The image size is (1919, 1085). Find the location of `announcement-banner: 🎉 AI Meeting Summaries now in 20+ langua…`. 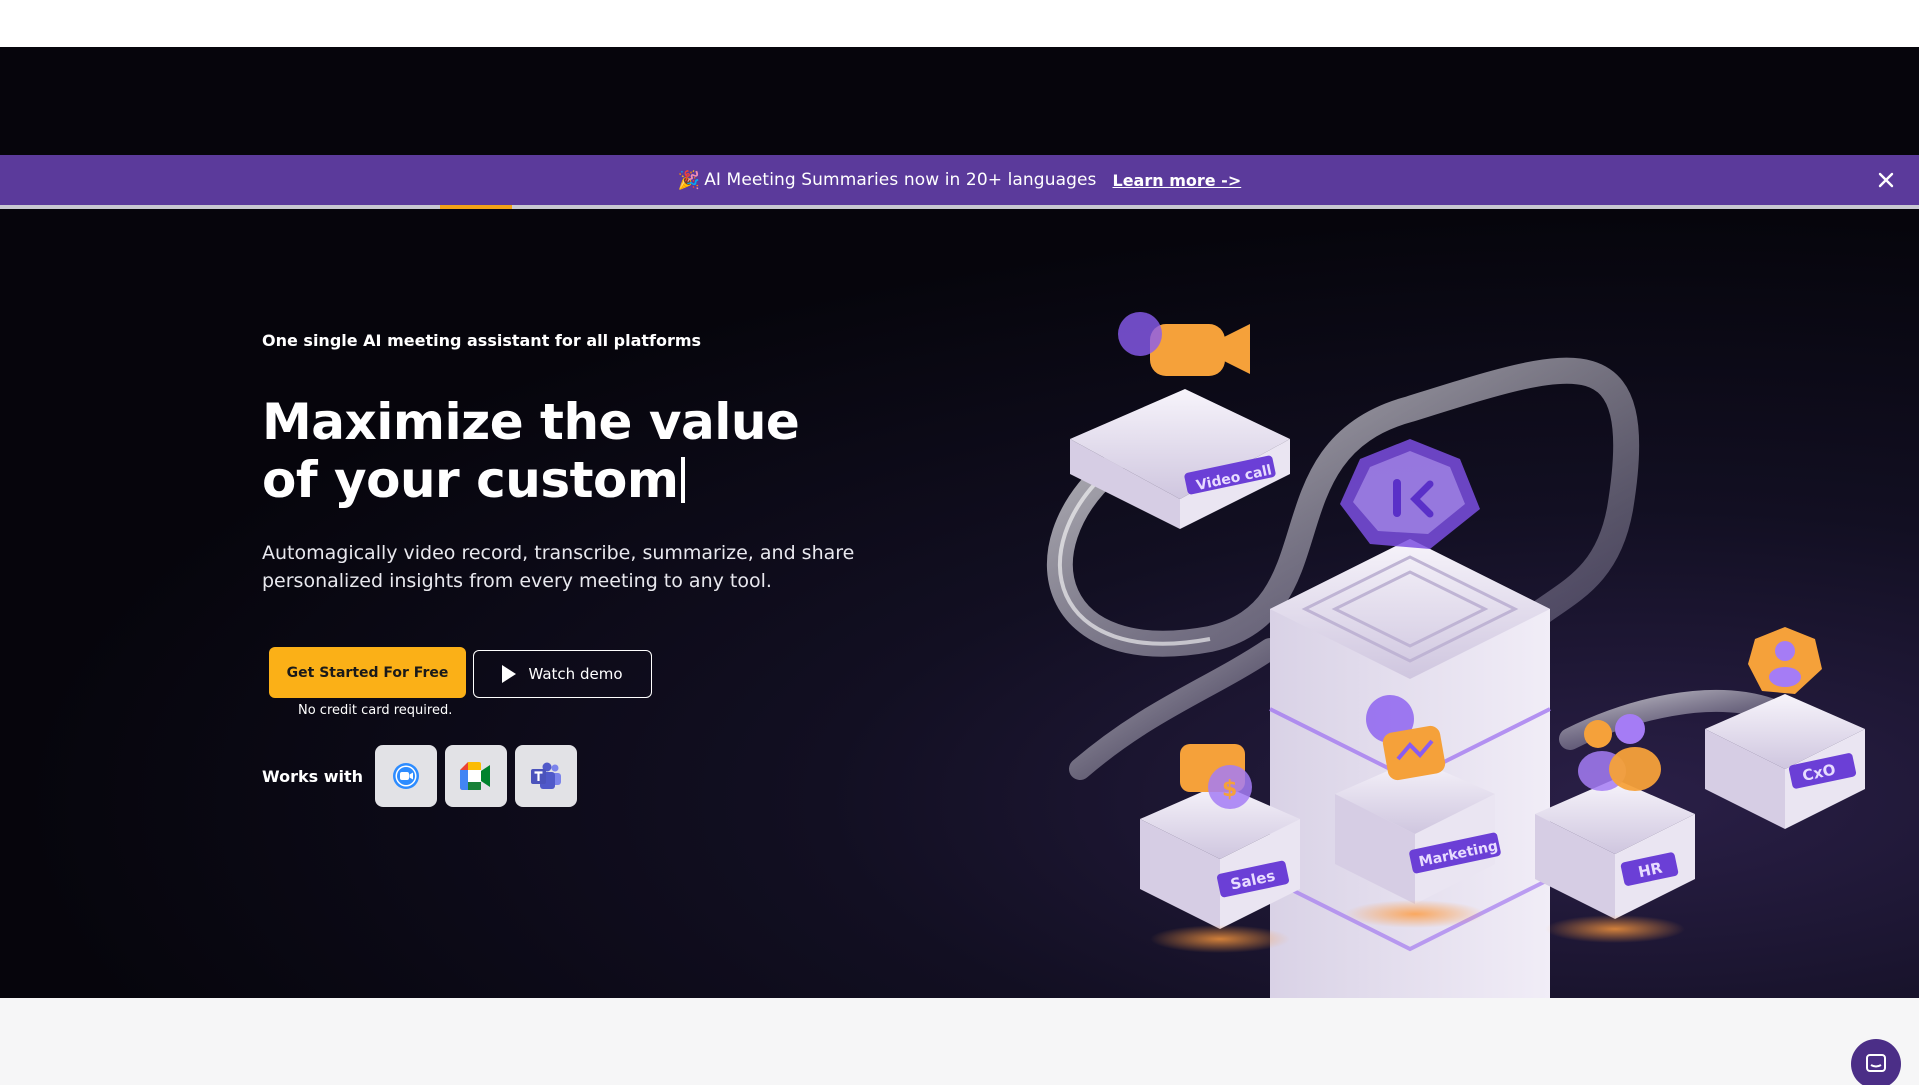

announcement-banner: 🎉 AI Meeting Summaries now in 20+ langua… is located at coordinates (959, 180).